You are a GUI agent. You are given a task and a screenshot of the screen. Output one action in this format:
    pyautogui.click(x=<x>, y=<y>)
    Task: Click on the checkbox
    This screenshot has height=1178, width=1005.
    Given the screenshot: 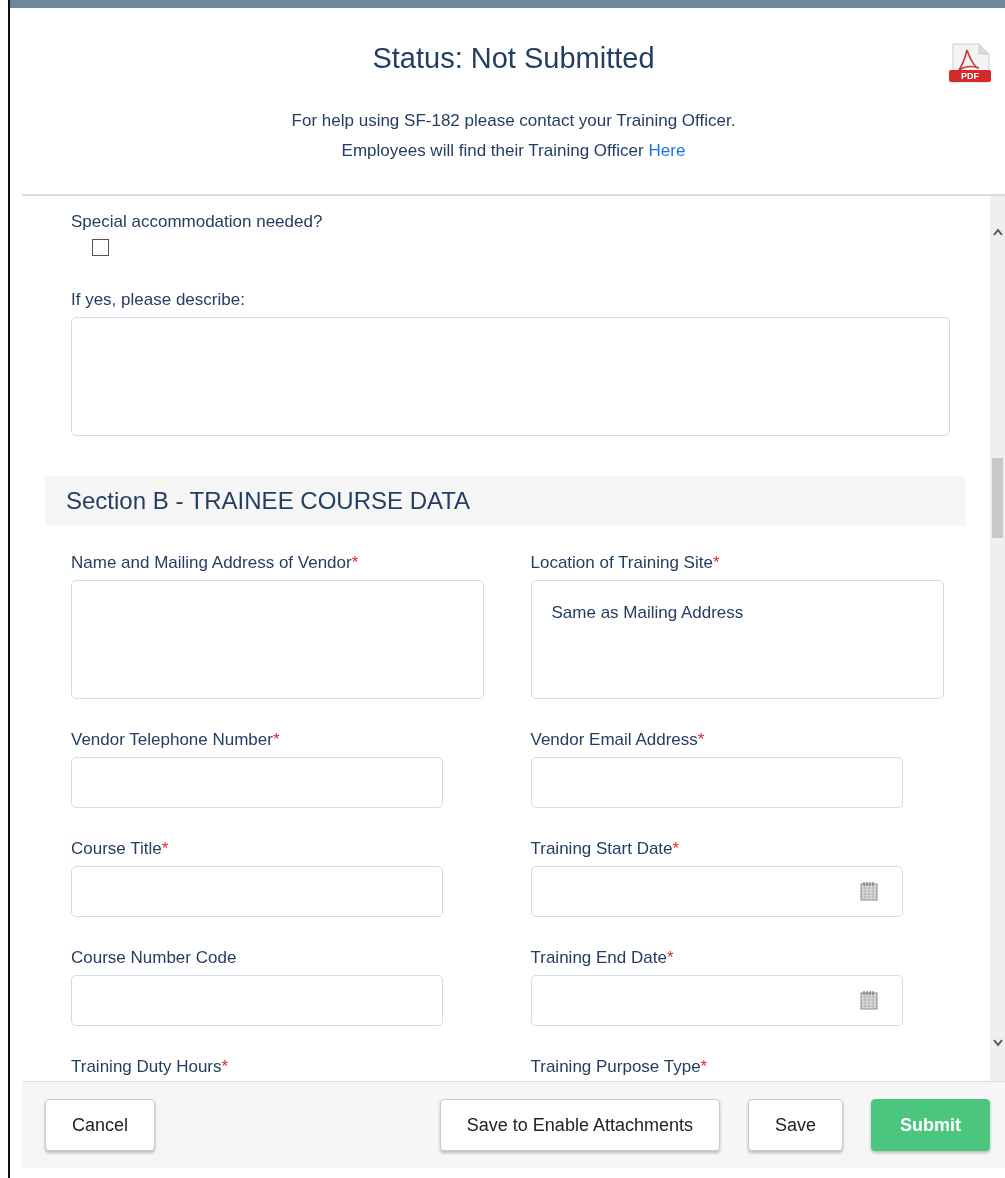 What is the action you would take?
    pyautogui.click(x=100, y=247)
    